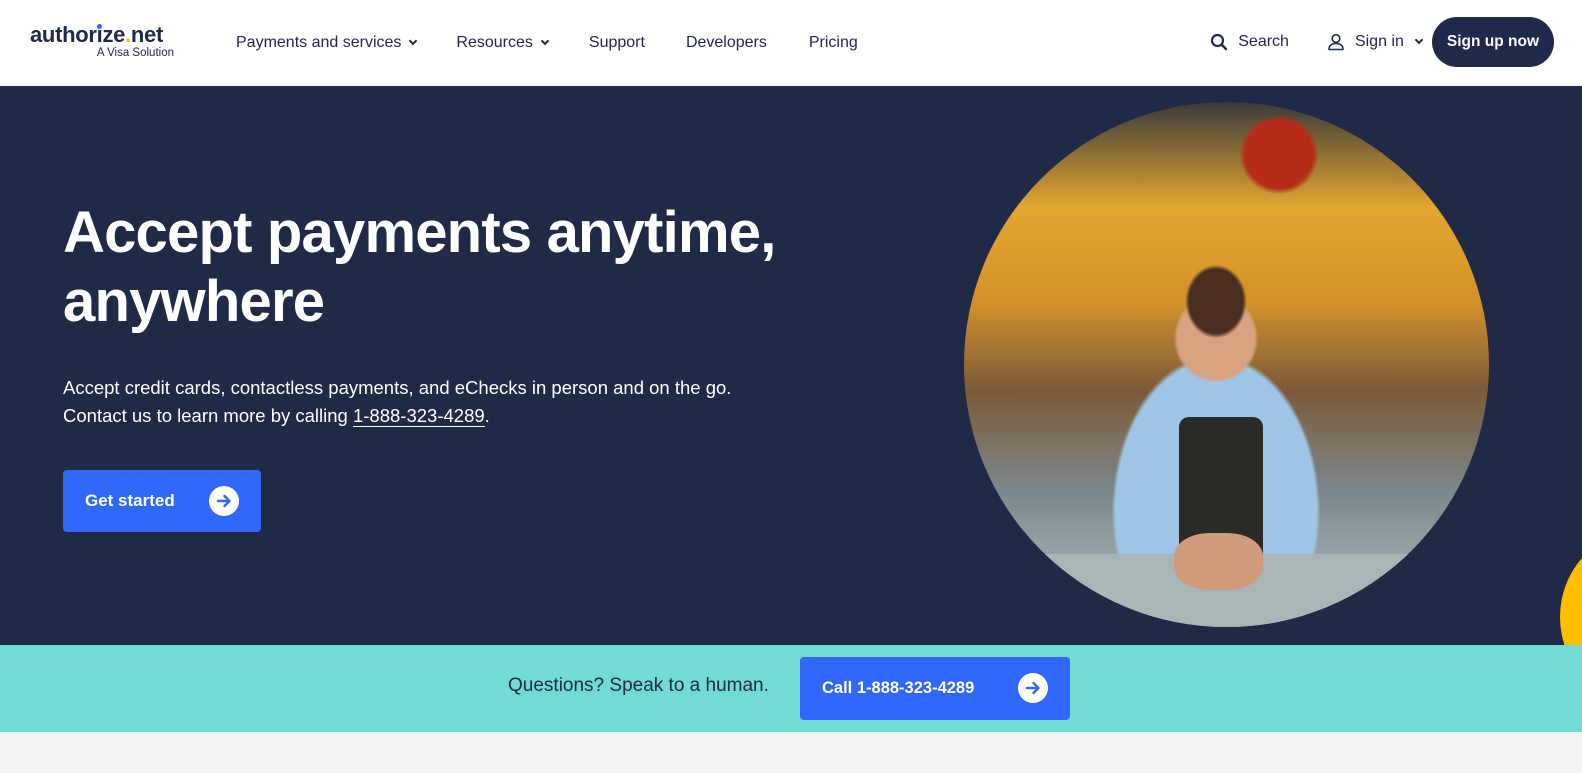 The image size is (1582, 773). What do you see at coordinates (418, 416) in the screenshot?
I see `phone-link: 1-888-323-4289` at bounding box center [418, 416].